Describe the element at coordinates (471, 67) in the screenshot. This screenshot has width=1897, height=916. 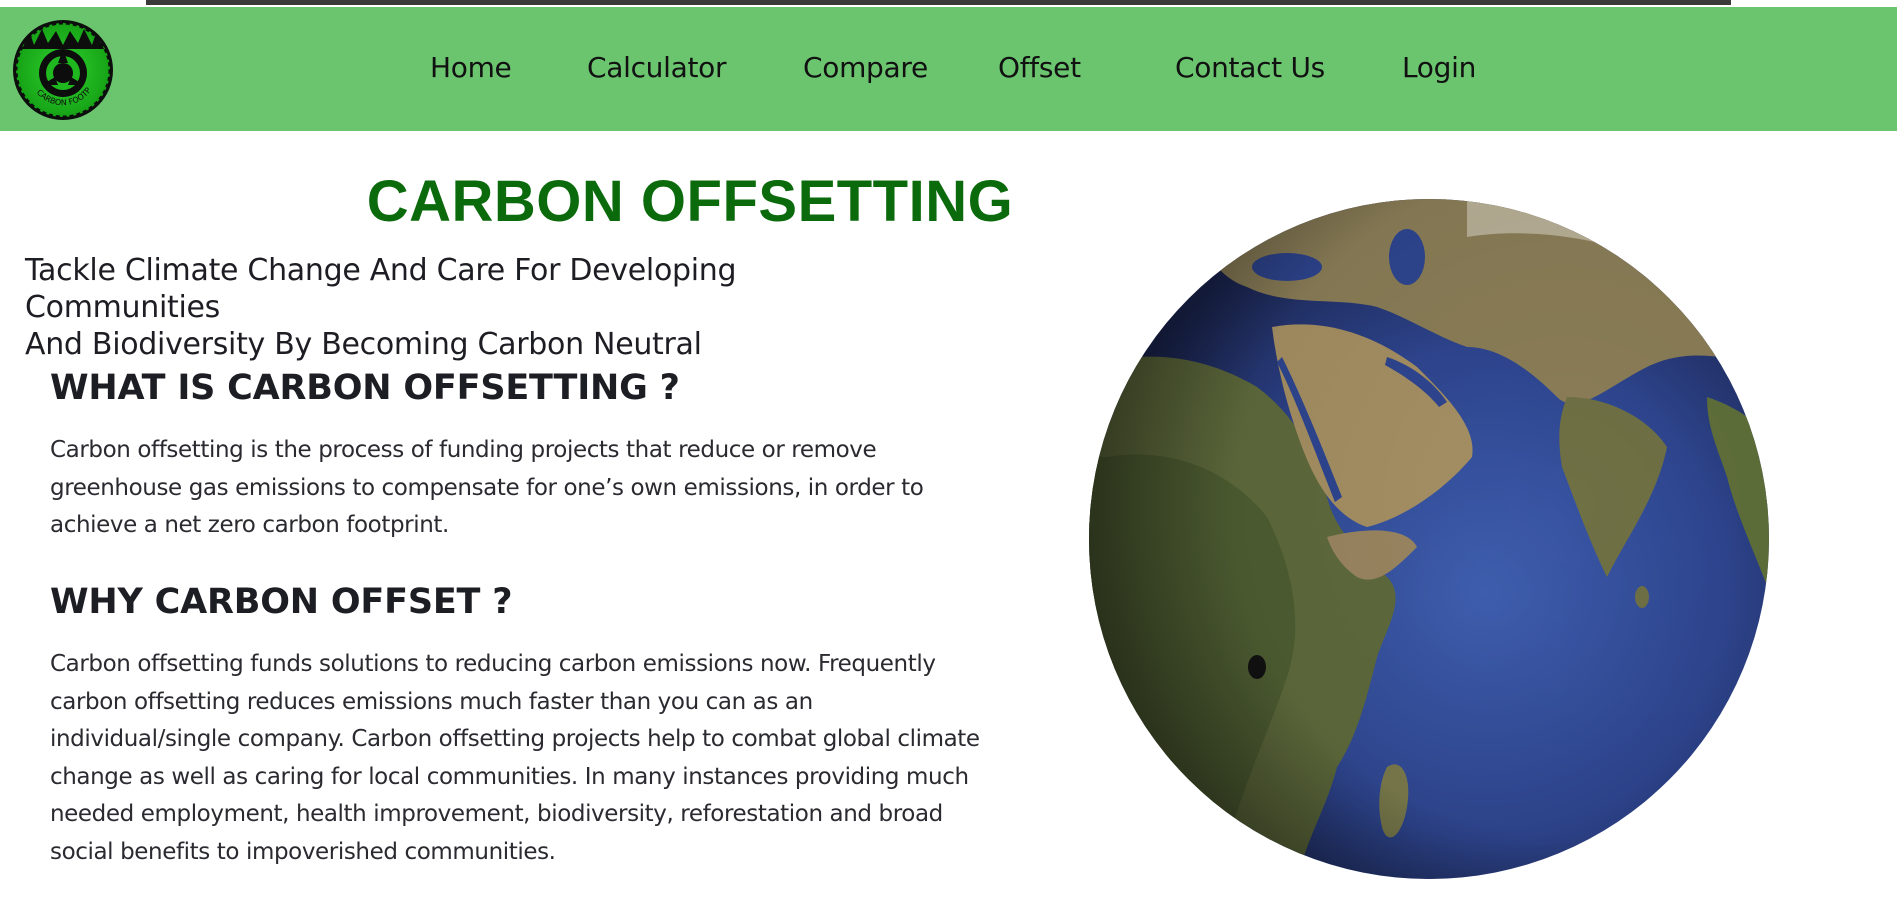
I see `nav-home-link: Home` at that location.